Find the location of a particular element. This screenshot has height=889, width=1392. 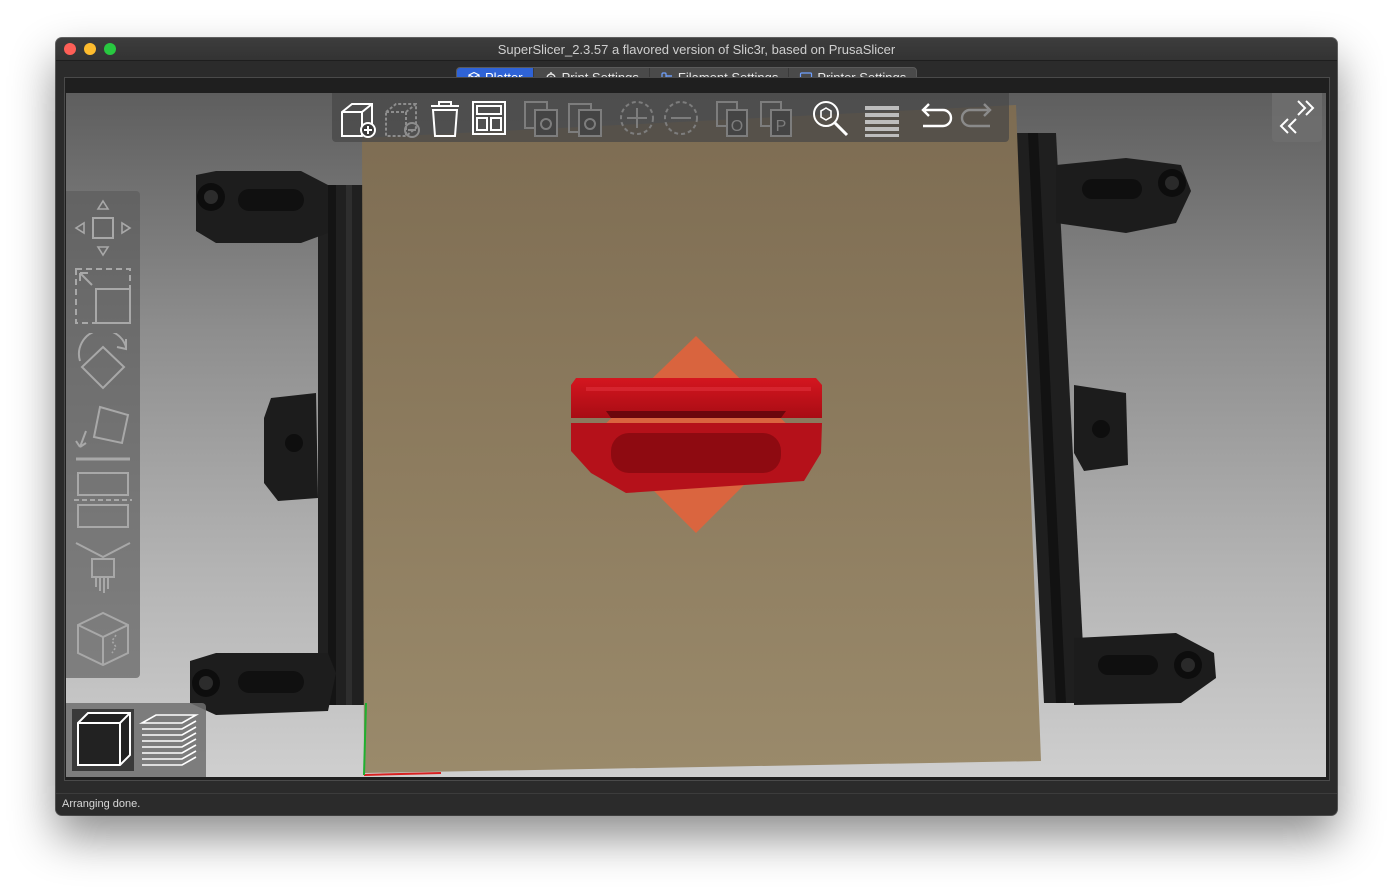

trash-icon is located at coordinates (445, 119).